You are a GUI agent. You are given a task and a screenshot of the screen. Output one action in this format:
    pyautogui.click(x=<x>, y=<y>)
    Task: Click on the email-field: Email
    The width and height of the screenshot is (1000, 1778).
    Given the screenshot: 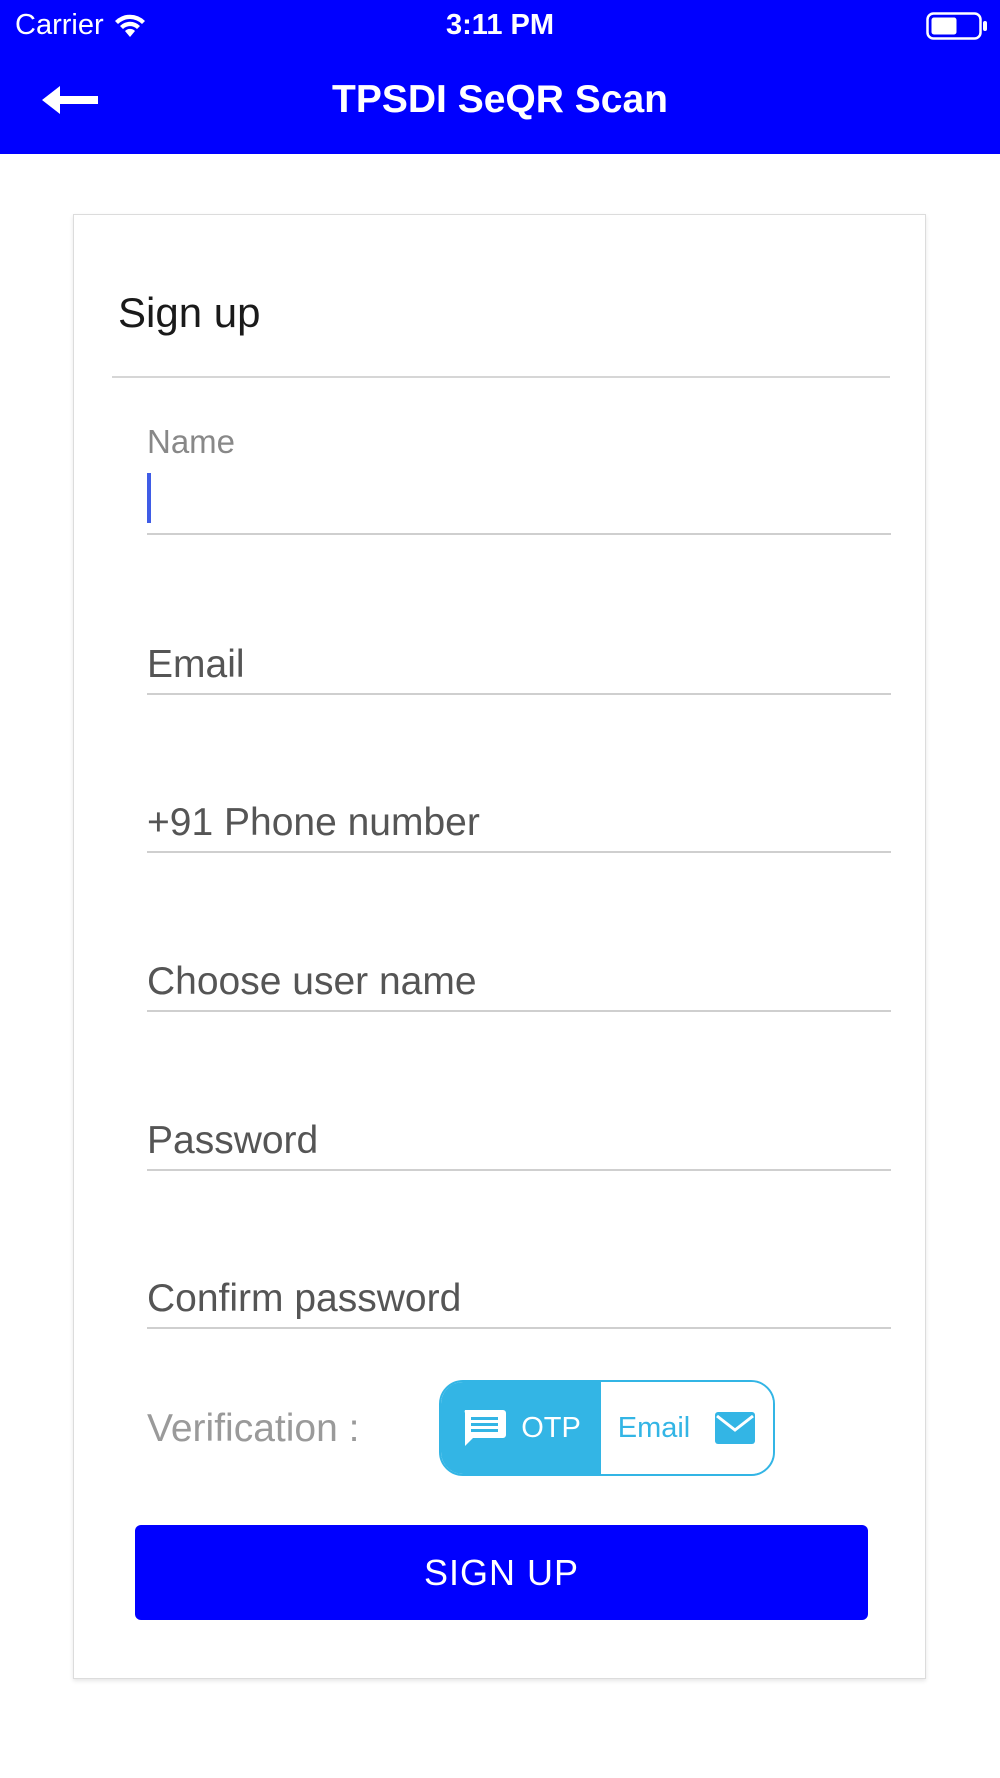 What is the action you would take?
    pyautogui.click(x=519, y=651)
    